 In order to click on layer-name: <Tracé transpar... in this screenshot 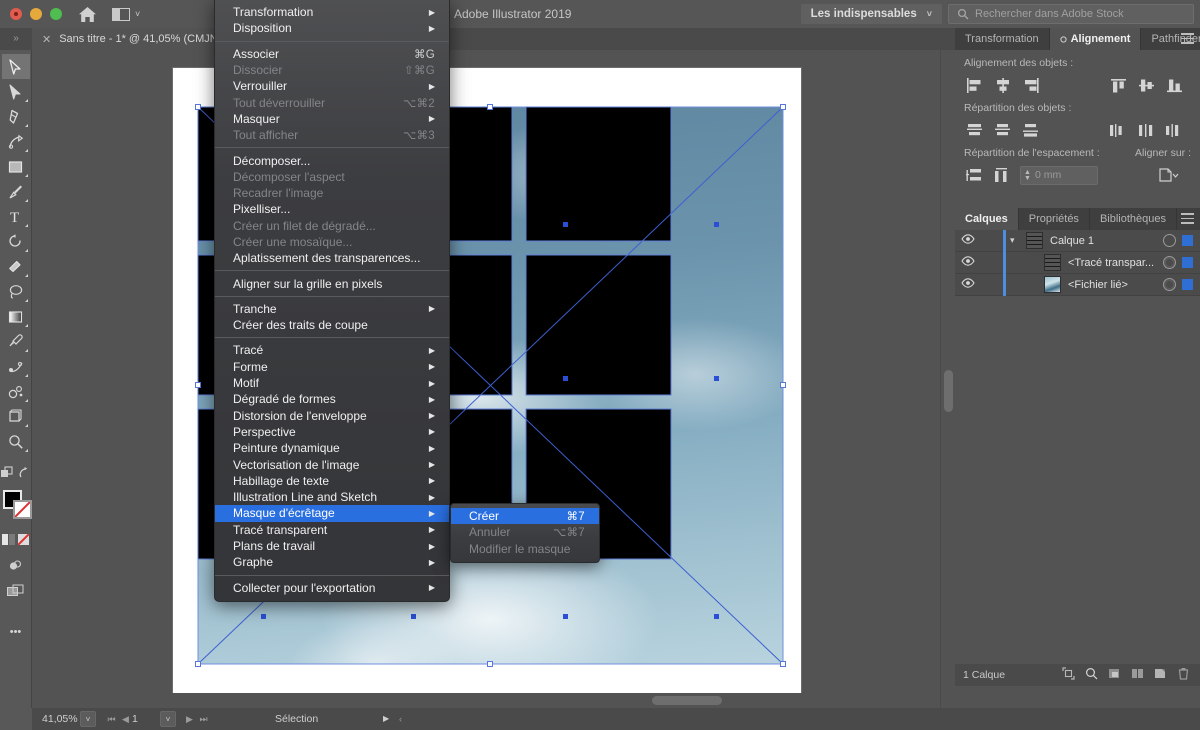, I will do `click(1112, 263)`.